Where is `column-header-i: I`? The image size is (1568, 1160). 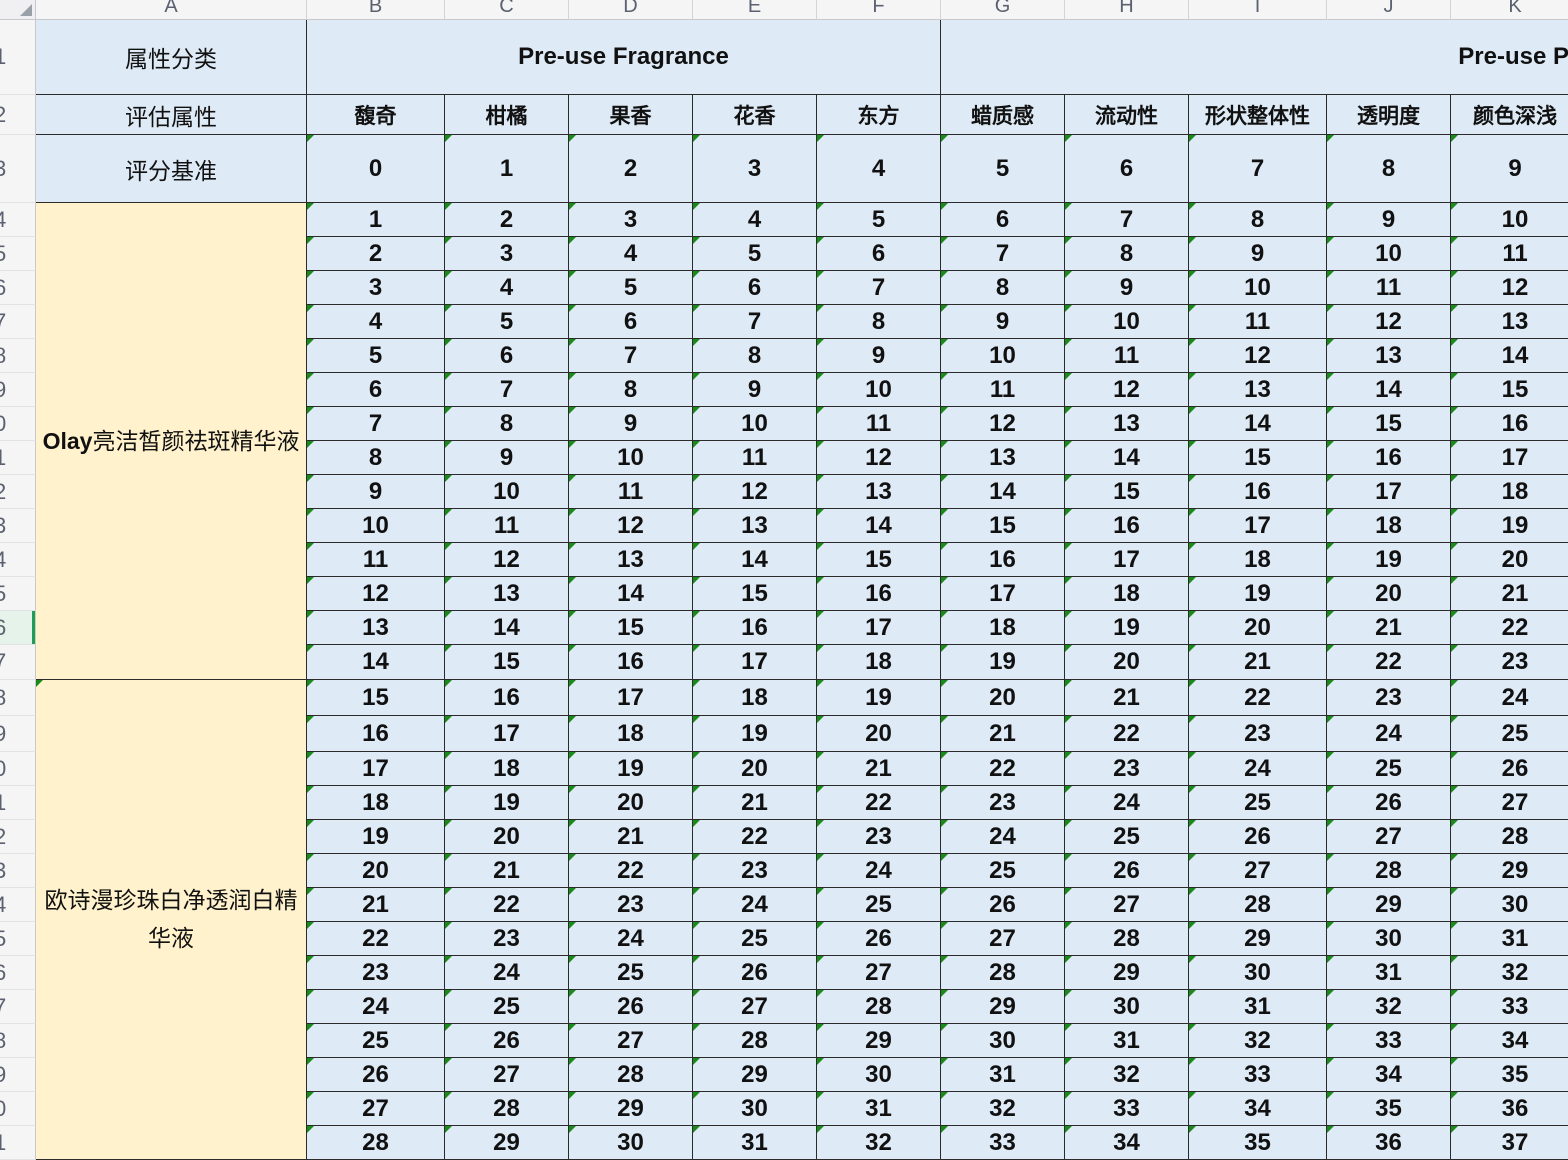 column-header-i: I is located at coordinates (1258, 10).